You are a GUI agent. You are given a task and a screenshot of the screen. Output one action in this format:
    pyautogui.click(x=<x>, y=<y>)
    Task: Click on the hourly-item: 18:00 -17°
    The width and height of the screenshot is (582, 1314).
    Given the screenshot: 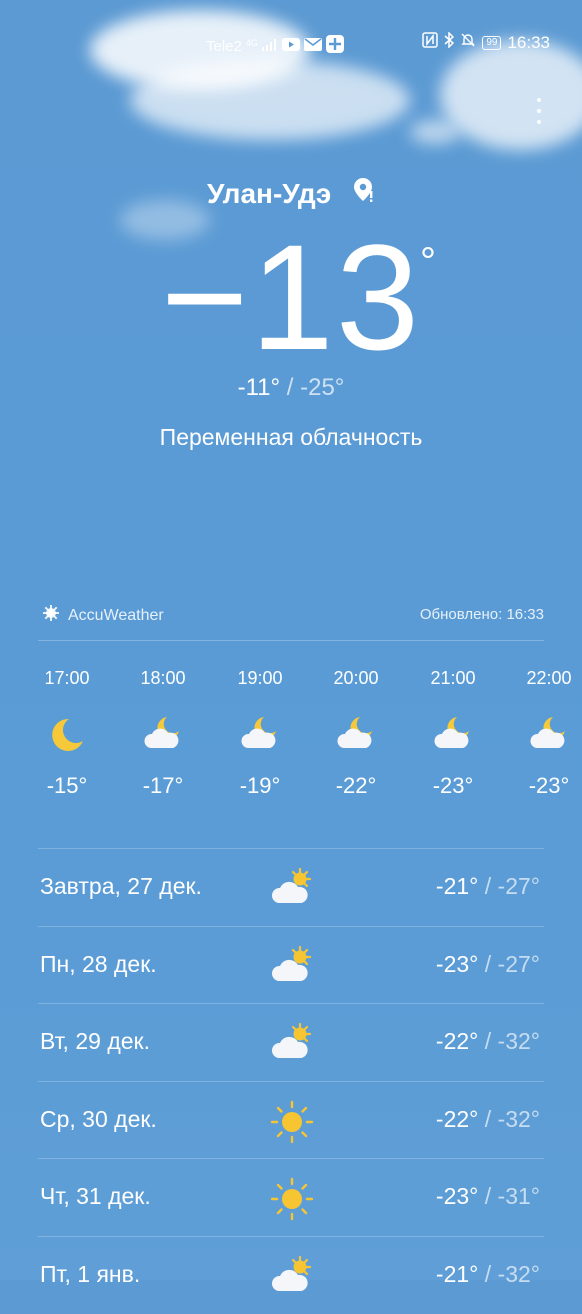 What is the action you would take?
    pyautogui.click(x=163, y=733)
    